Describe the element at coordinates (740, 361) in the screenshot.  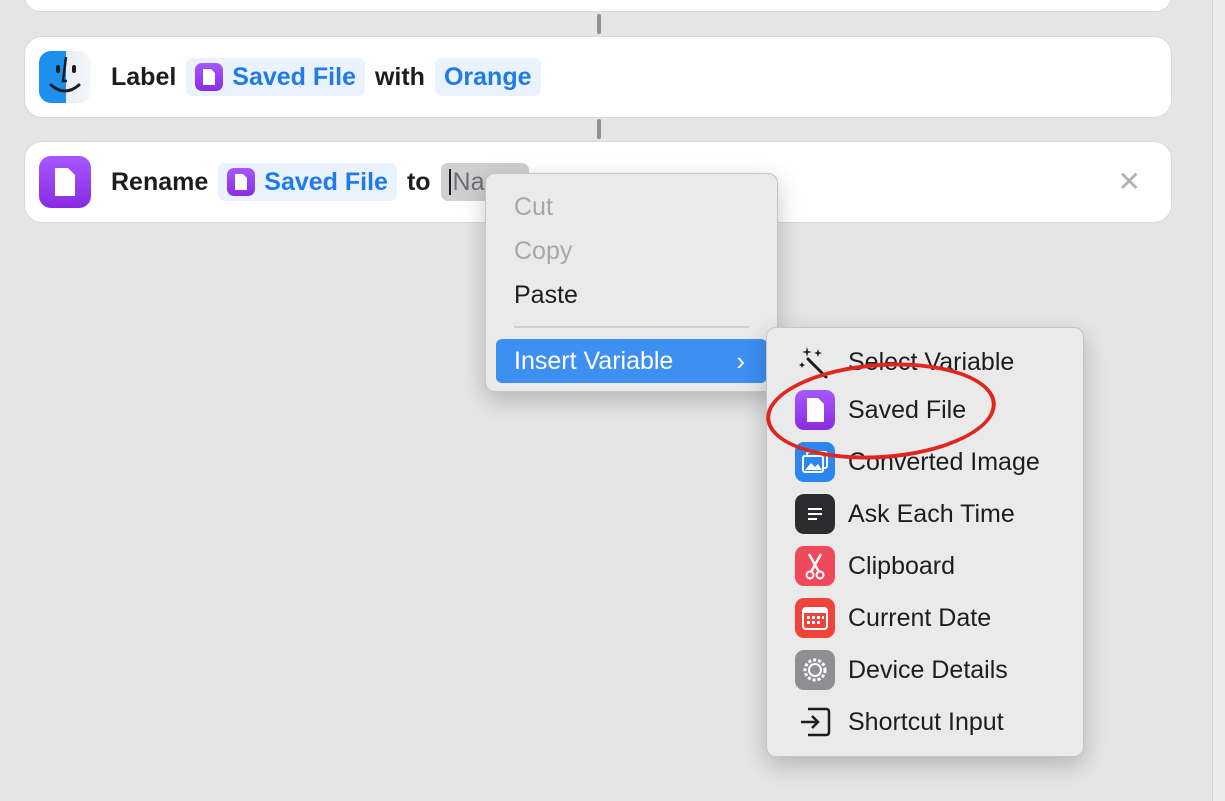
I see `chevron-right-icon: ›` at that location.